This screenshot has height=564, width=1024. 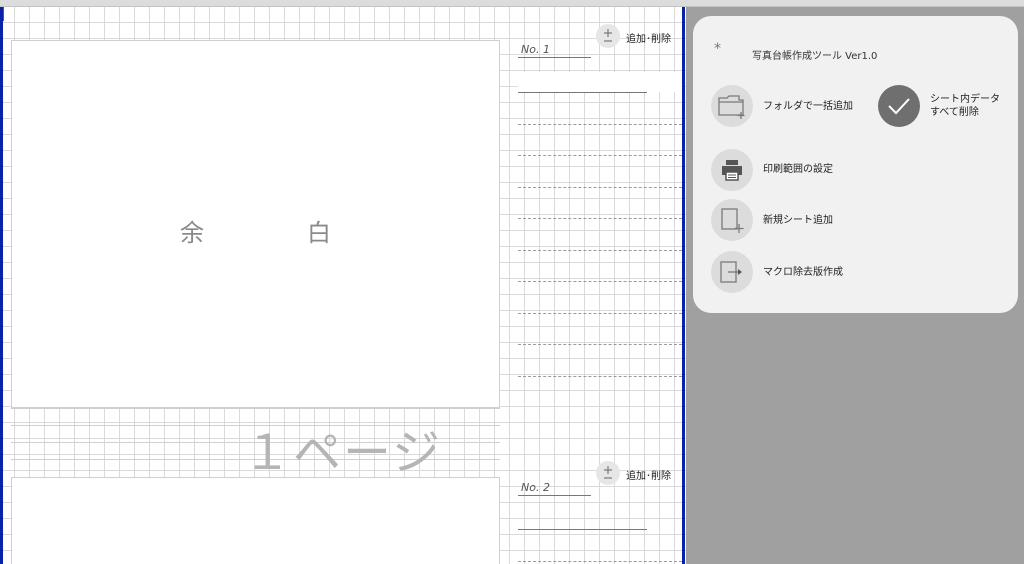 What do you see at coordinates (815, 56) in the screenshot?
I see `panel-title: 写真台帳作成ツール Ver1.0` at bounding box center [815, 56].